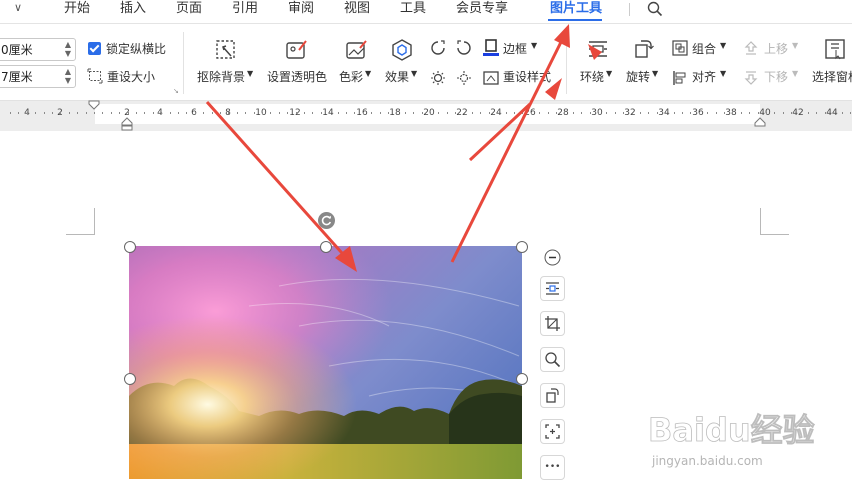 This screenshot has height=480, width=852. Describe the element at coordinates (638, 76) in the screenshot. I see `rotate-label: 旋转` at that location.